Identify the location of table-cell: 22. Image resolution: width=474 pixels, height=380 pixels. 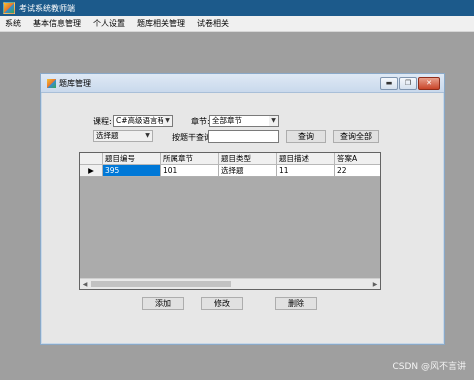
(357, 171).